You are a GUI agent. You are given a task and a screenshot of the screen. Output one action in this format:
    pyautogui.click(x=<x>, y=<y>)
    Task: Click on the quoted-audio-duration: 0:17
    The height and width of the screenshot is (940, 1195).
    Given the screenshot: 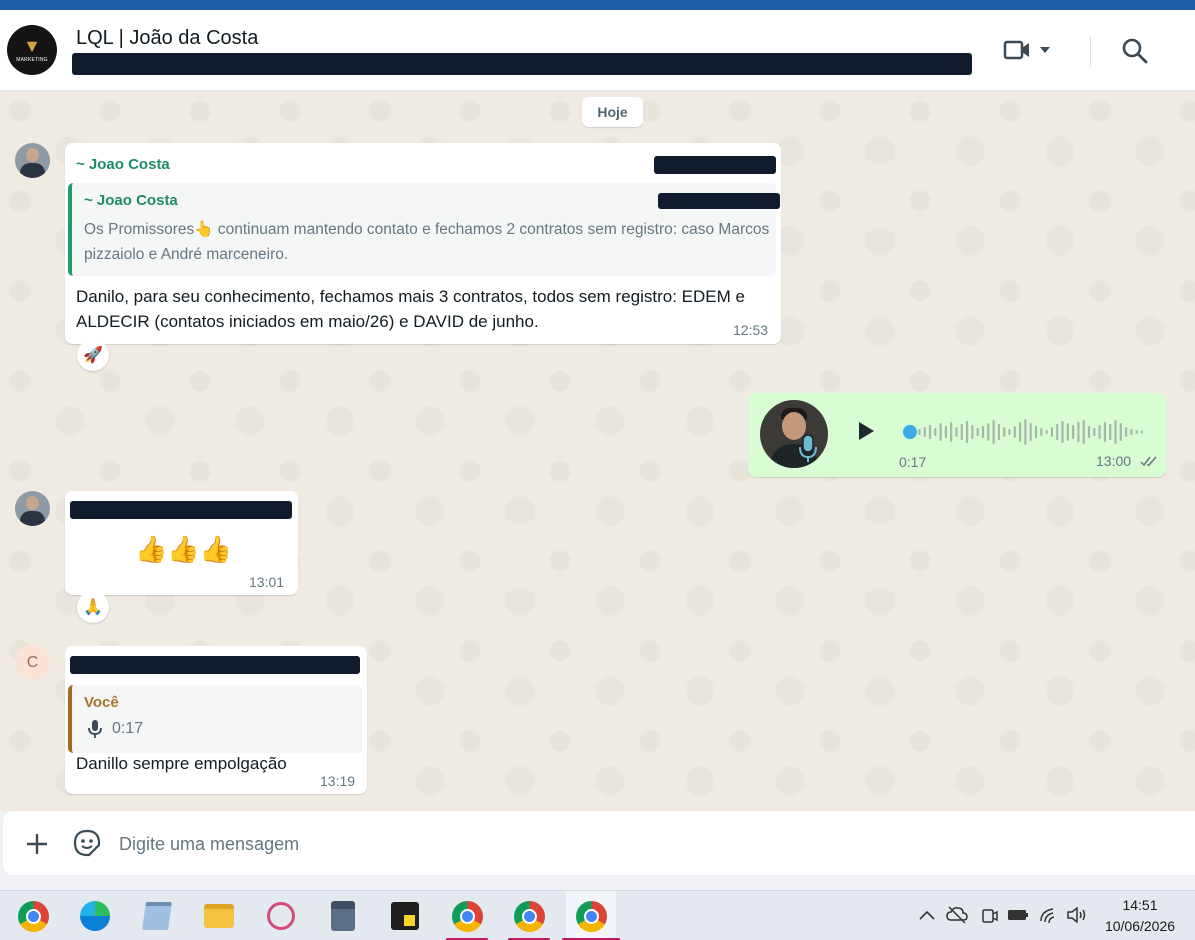 What is the action you would take?
    pyautogui.click(x=128, y=728)
    